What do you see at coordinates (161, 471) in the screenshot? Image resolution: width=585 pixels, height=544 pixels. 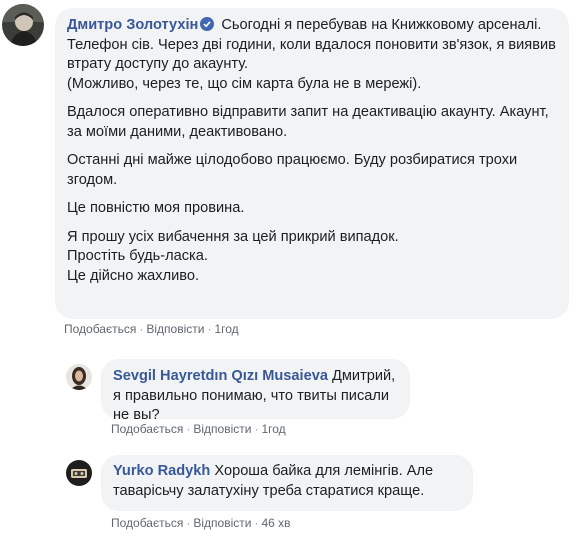 I see `author-link: Yurko Radykh` at bounding box center [161, 471].